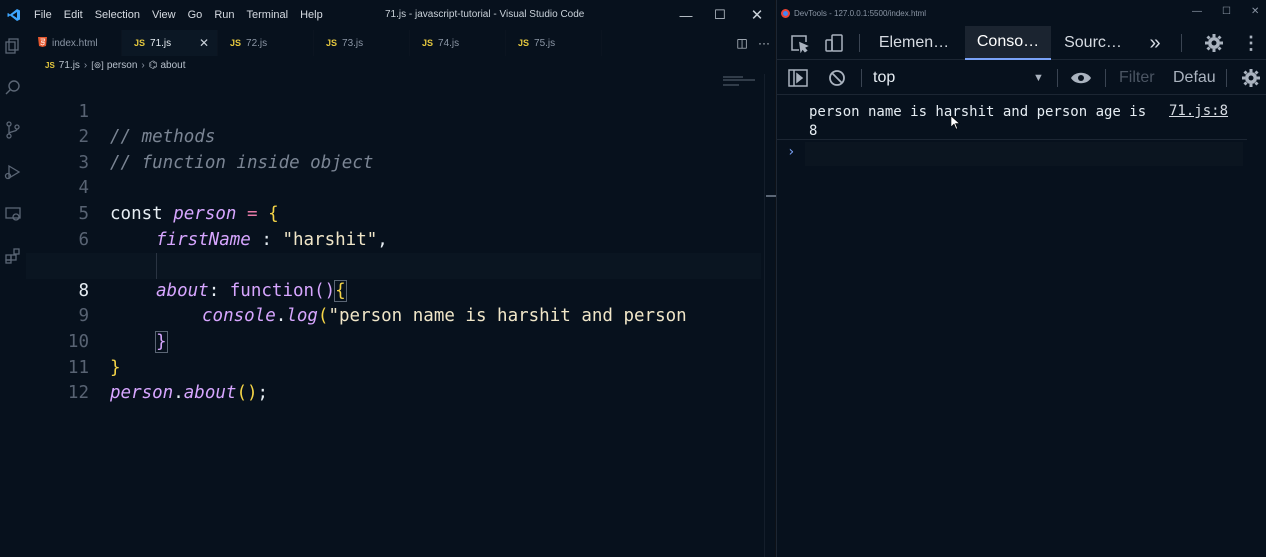 Image resolution: width=1266 pixels, height=557 pixels. Describe the element at coordinates (13, 172) in the screenshot. I see `run-debug-icon` at that location.